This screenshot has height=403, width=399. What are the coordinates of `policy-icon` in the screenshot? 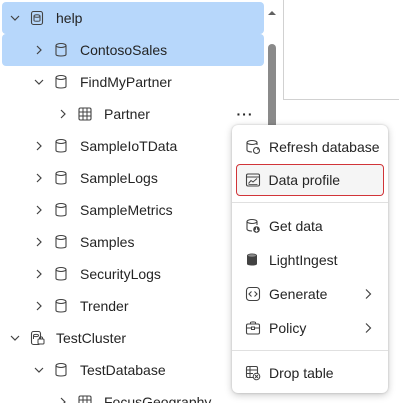 It's located at (253, 328).